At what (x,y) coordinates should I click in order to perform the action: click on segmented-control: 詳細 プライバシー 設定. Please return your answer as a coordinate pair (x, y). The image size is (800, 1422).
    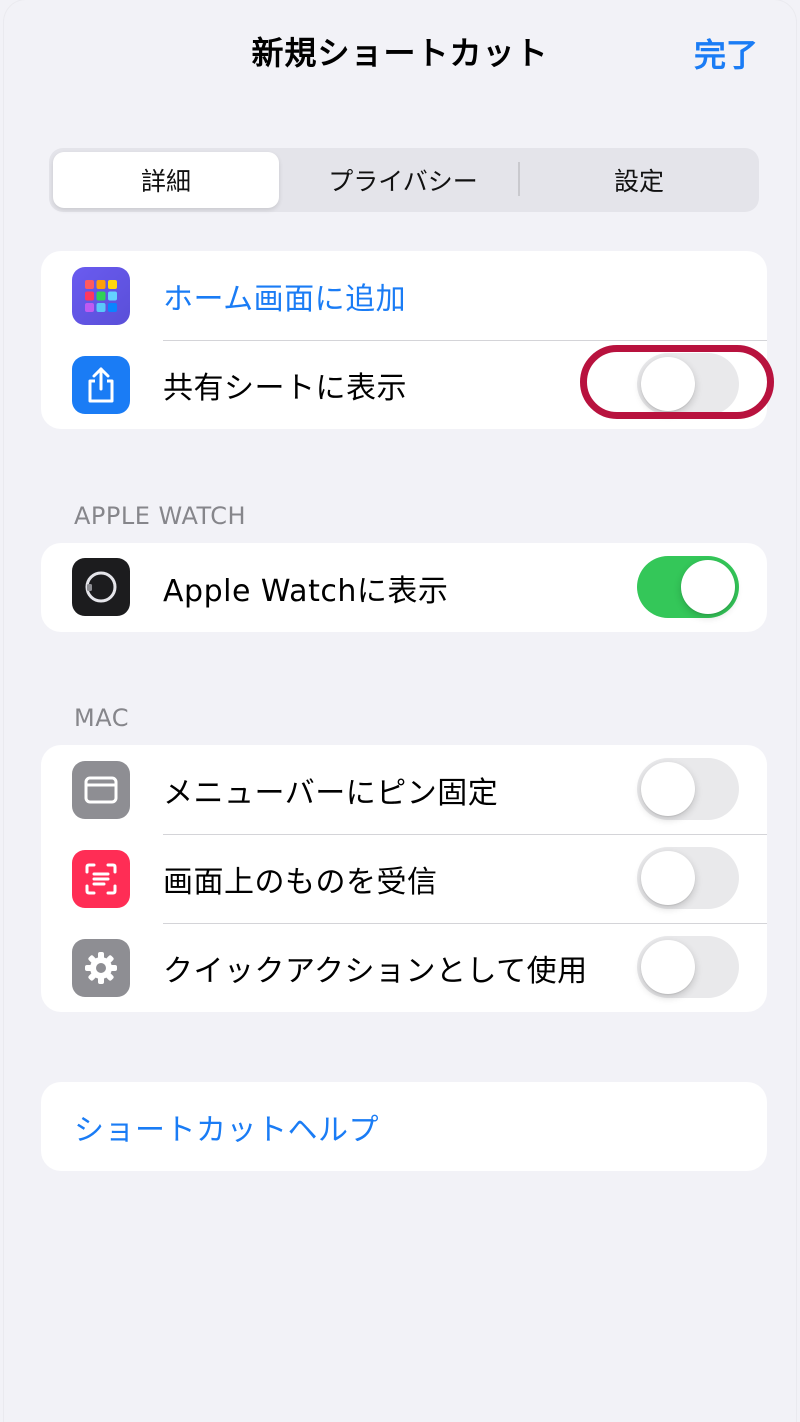
    Looking at the image, I should click on (404, 180).